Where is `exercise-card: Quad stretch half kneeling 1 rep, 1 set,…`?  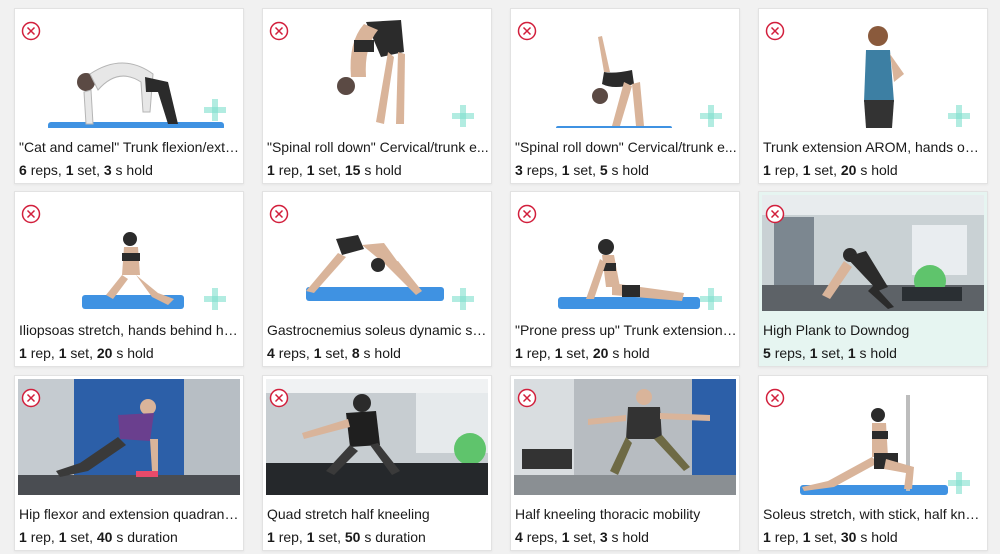
exercise-card: Quad stretch half kneeling 1 rep, 1 set,… is located at coordinates (377, 463).